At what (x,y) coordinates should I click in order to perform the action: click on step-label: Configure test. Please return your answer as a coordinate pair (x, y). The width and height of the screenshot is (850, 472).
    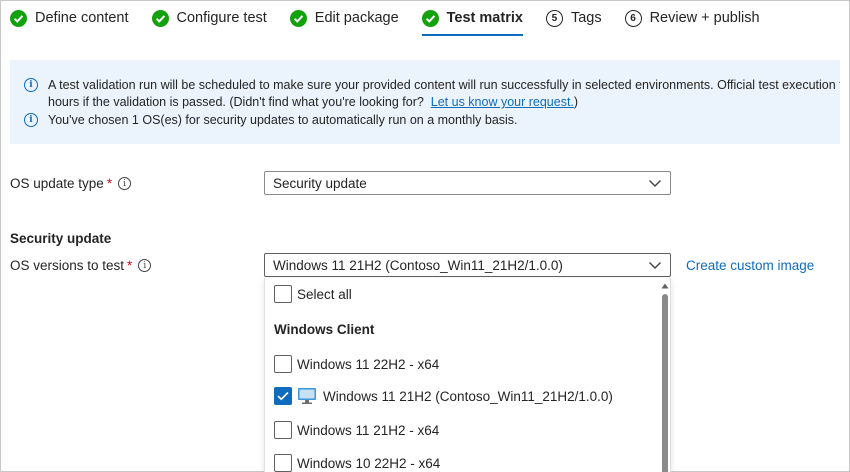
    Looking at the image, I should click on (221, 18).